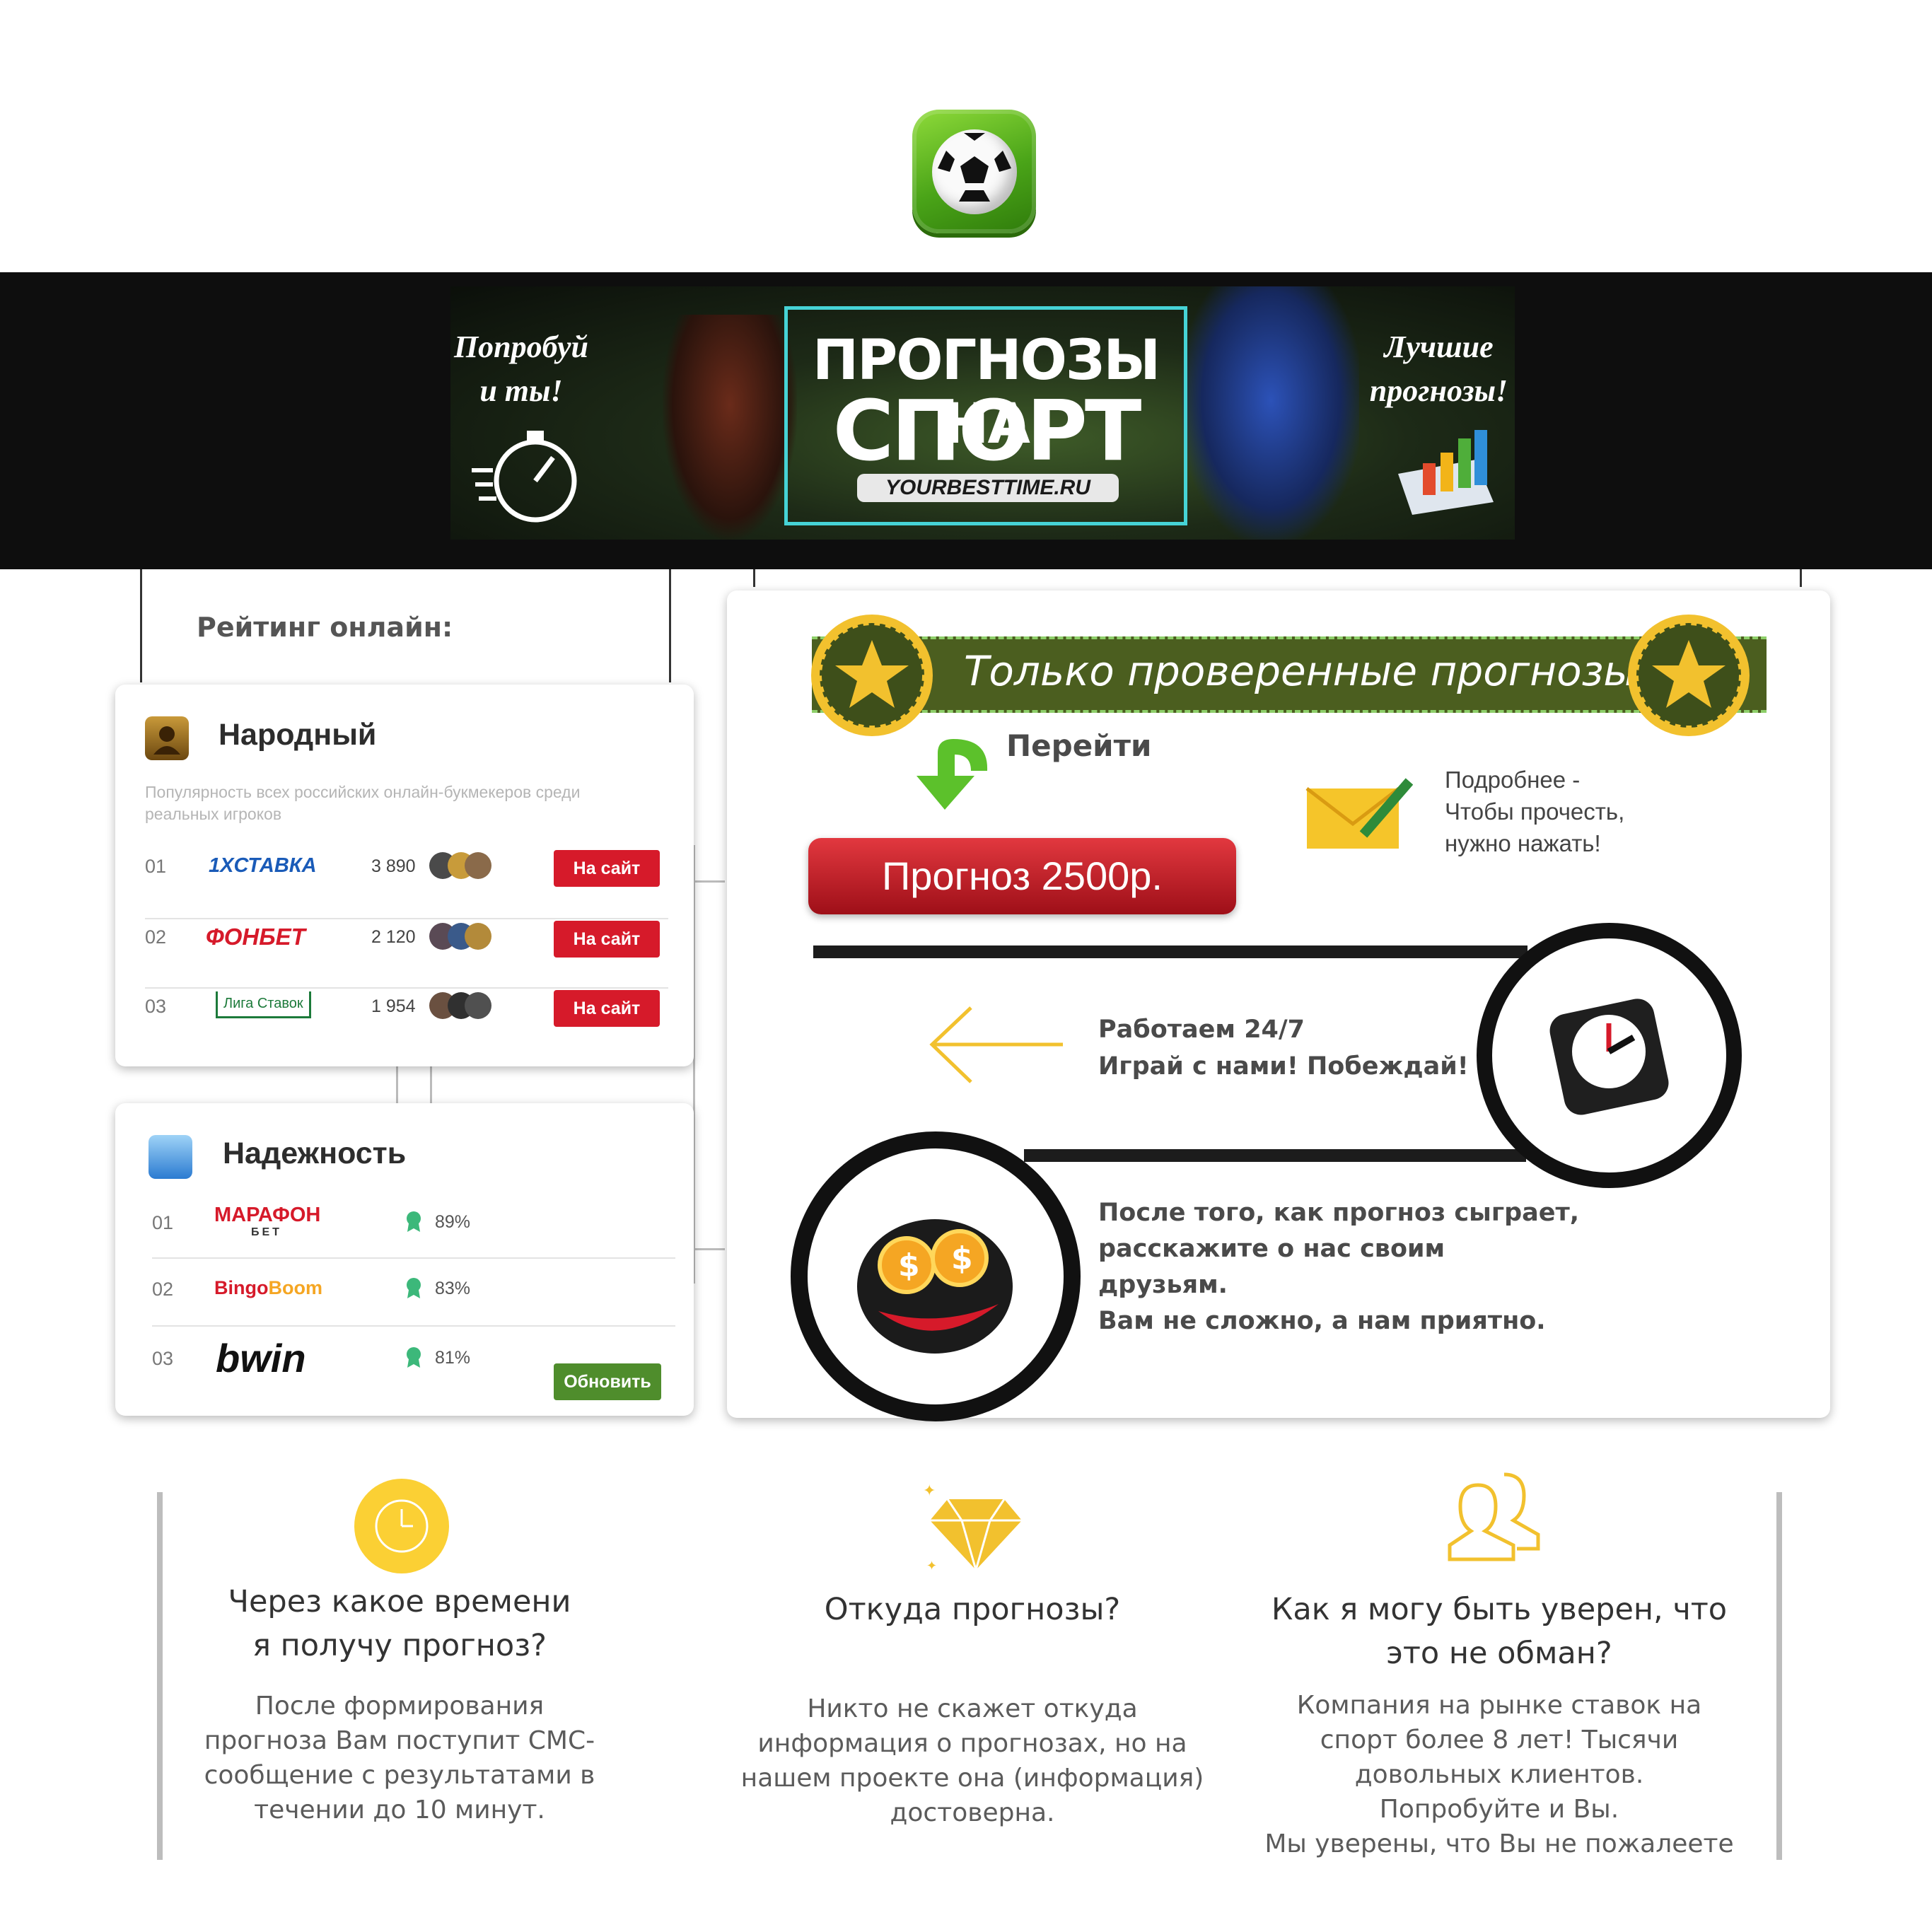  What do you see at coordinates (1078, 745) in the screenshot?
I see `go-label: Перейти` at bounding box center [1078, 745].